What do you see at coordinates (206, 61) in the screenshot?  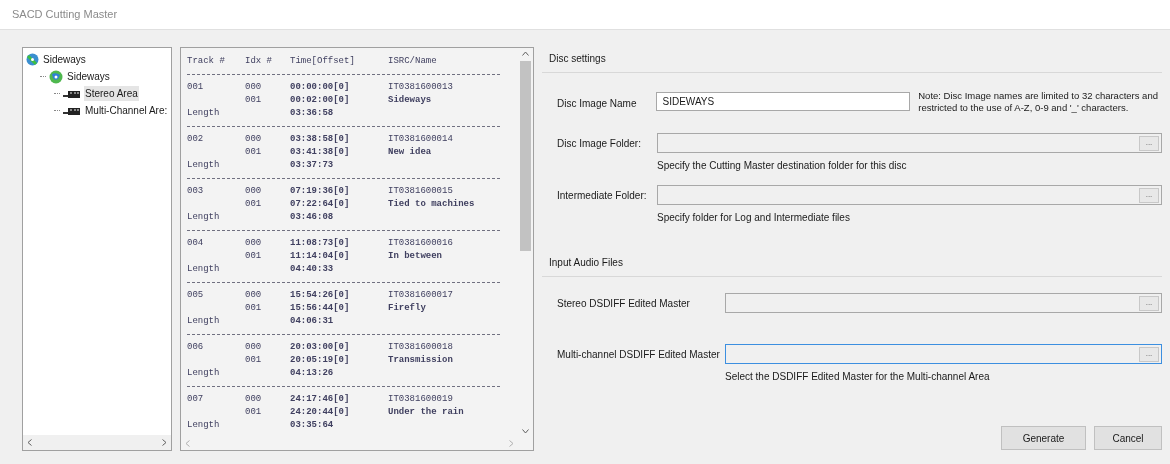 I see `column-header: Track #` at bounding box center [206, 61].